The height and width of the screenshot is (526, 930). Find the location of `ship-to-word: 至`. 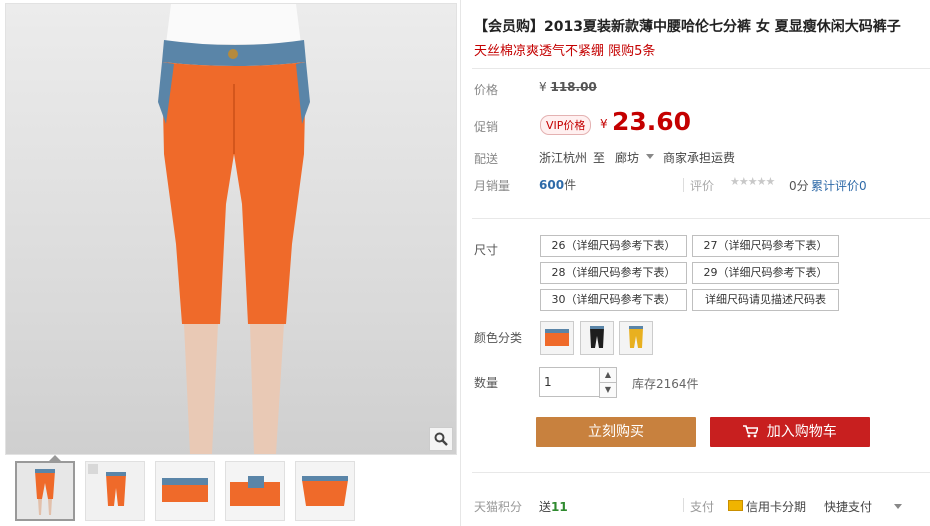

ship-to-word: 至 is located at coordinates (599, 158).